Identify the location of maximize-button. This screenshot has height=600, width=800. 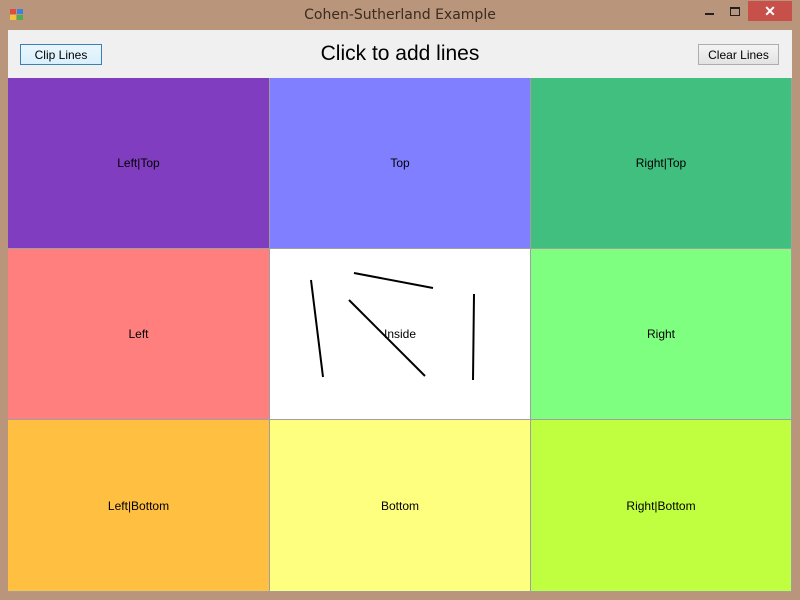
(735, 11).